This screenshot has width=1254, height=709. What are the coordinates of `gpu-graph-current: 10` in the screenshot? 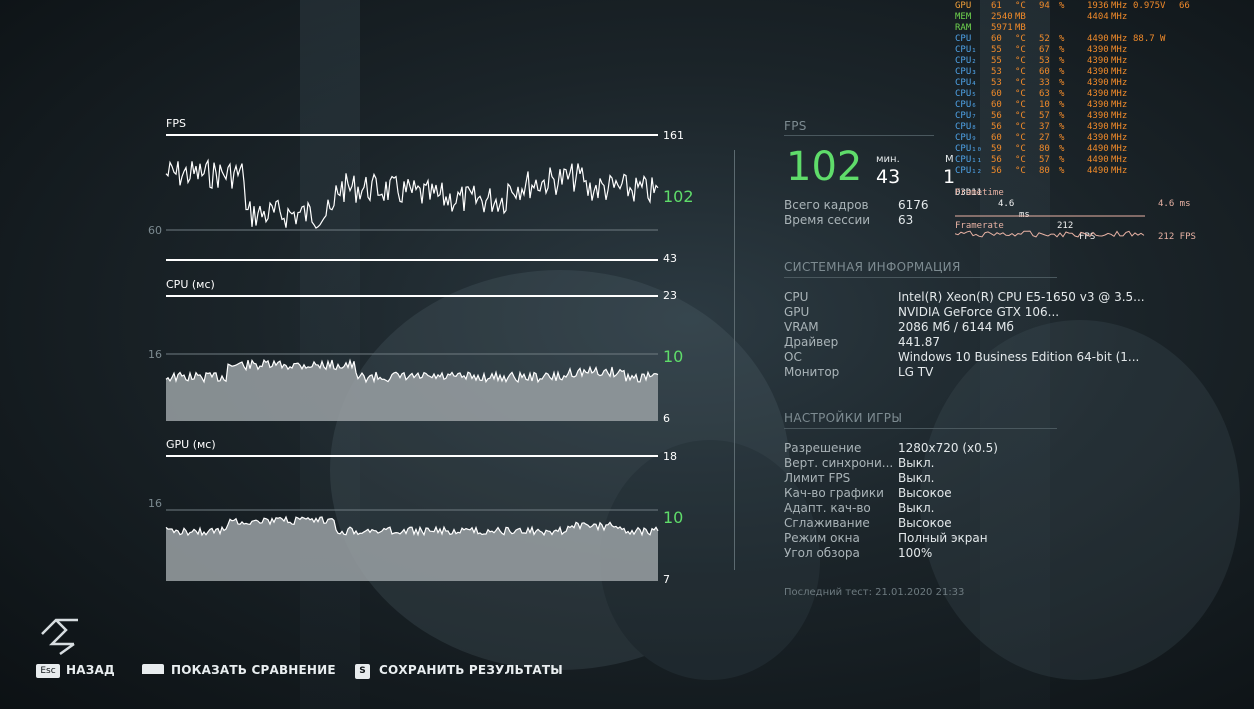 It's located at (673, 517).